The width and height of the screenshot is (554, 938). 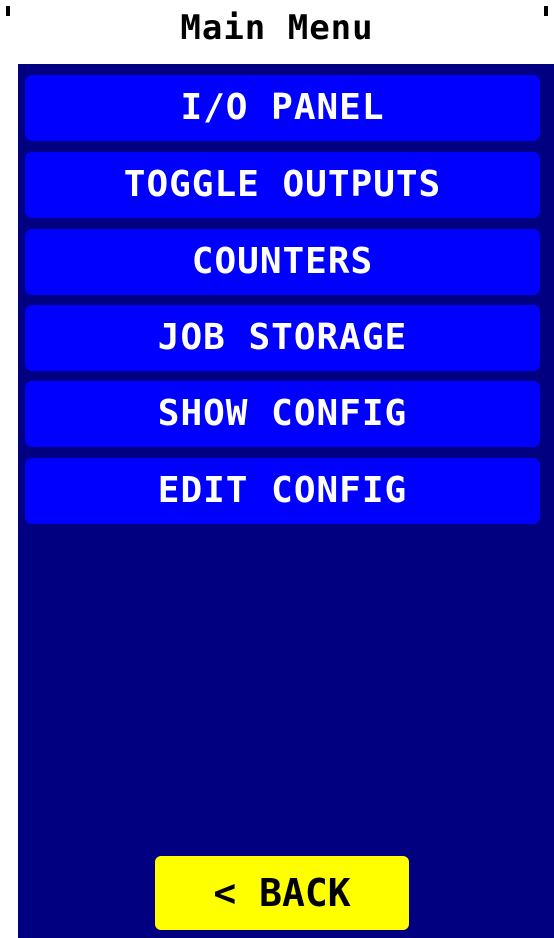 I want to click on counters-button: COUNTERS, so click(x=282, y=262).